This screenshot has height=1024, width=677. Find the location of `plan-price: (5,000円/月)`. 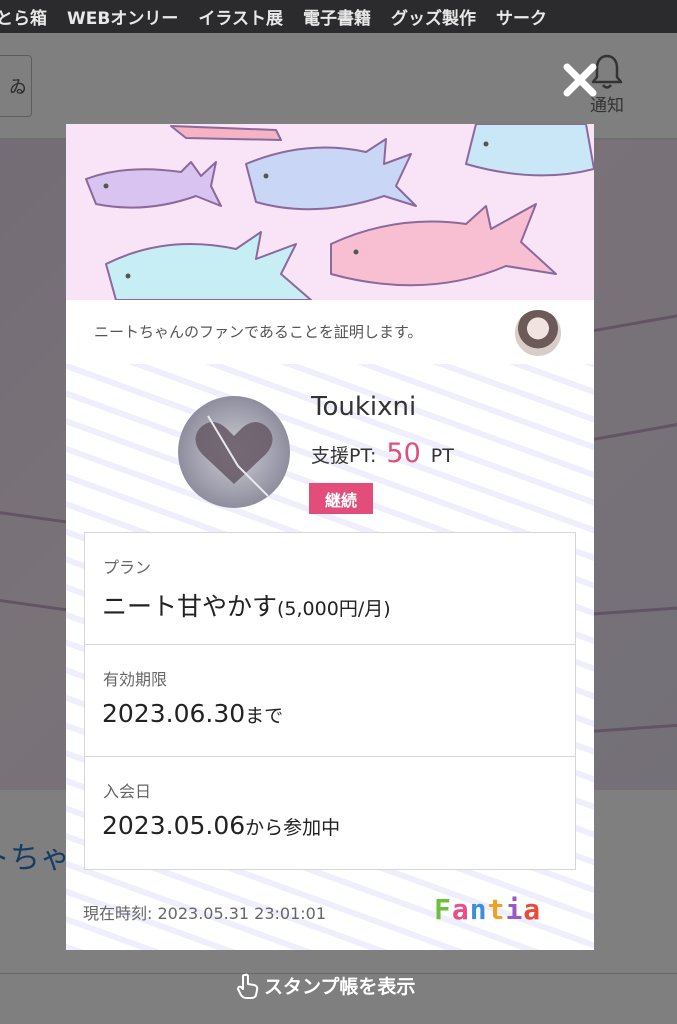

plan-price: (5,000円/月) is located at coordinates (334, 609).